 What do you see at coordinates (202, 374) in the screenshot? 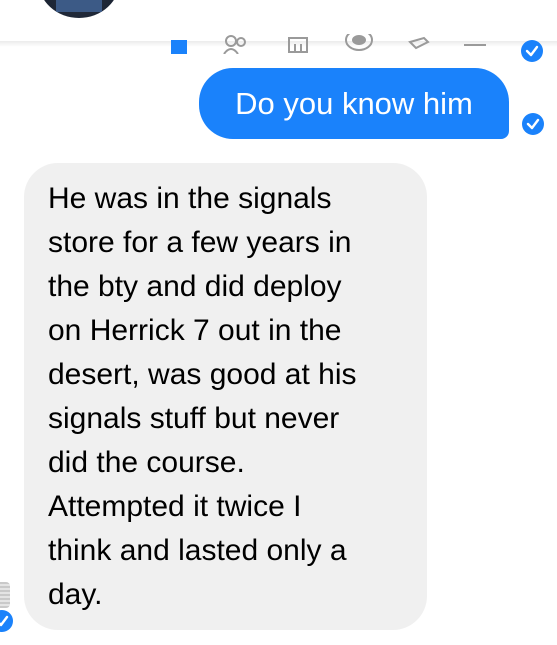
I see `message-line: desert, was good at his` at bounding box center [202, 374].